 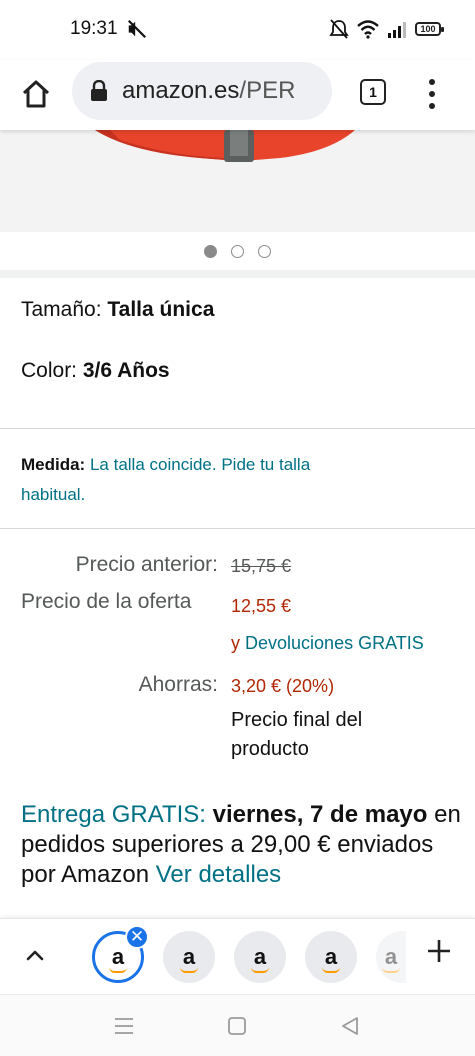 I want to click on tab-switcher-button: 1, so click(x=373, y=92).